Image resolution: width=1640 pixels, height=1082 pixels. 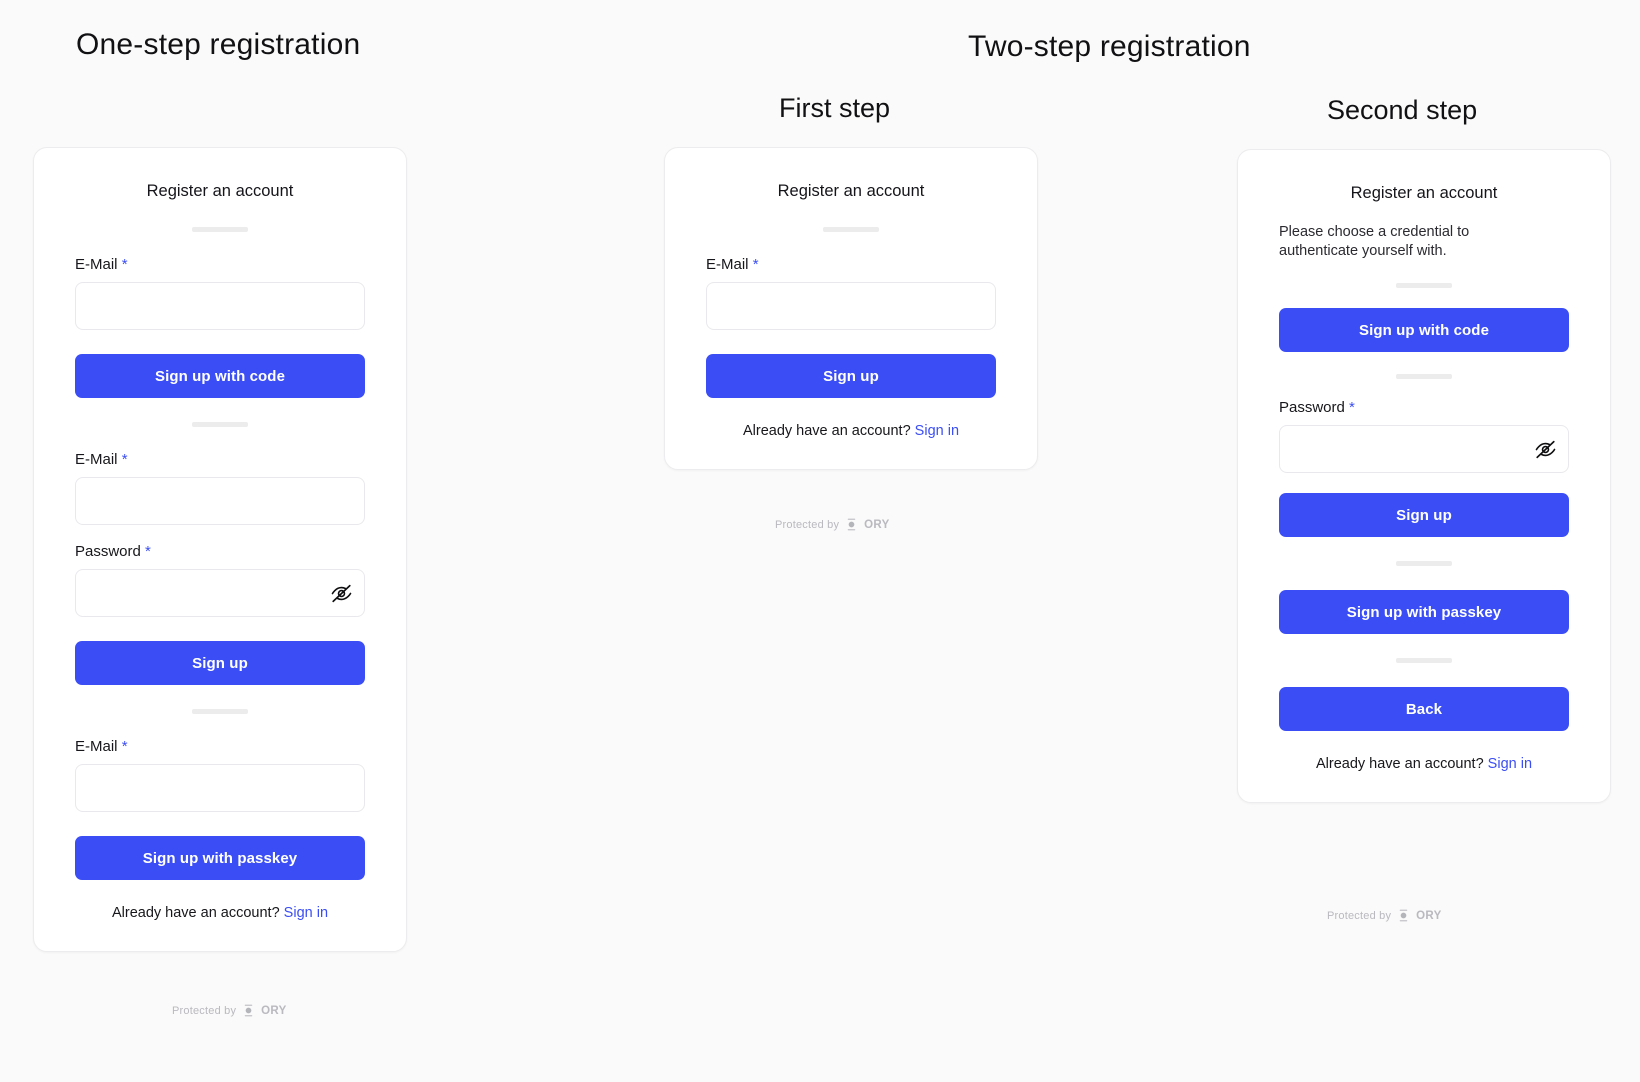 I want to click on email-field-group-code: E-Mail *, so click(x=220, y=293).